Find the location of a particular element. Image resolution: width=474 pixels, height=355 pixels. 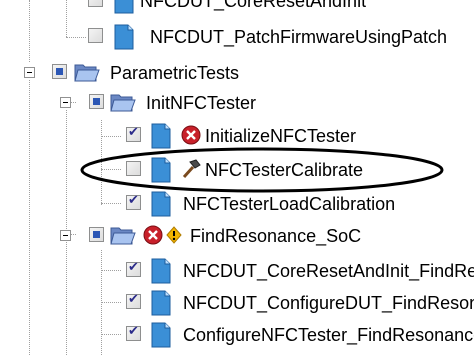

tree-item-findresonance-soc: FindResonance_SoC is located at coordinates (237, 236).